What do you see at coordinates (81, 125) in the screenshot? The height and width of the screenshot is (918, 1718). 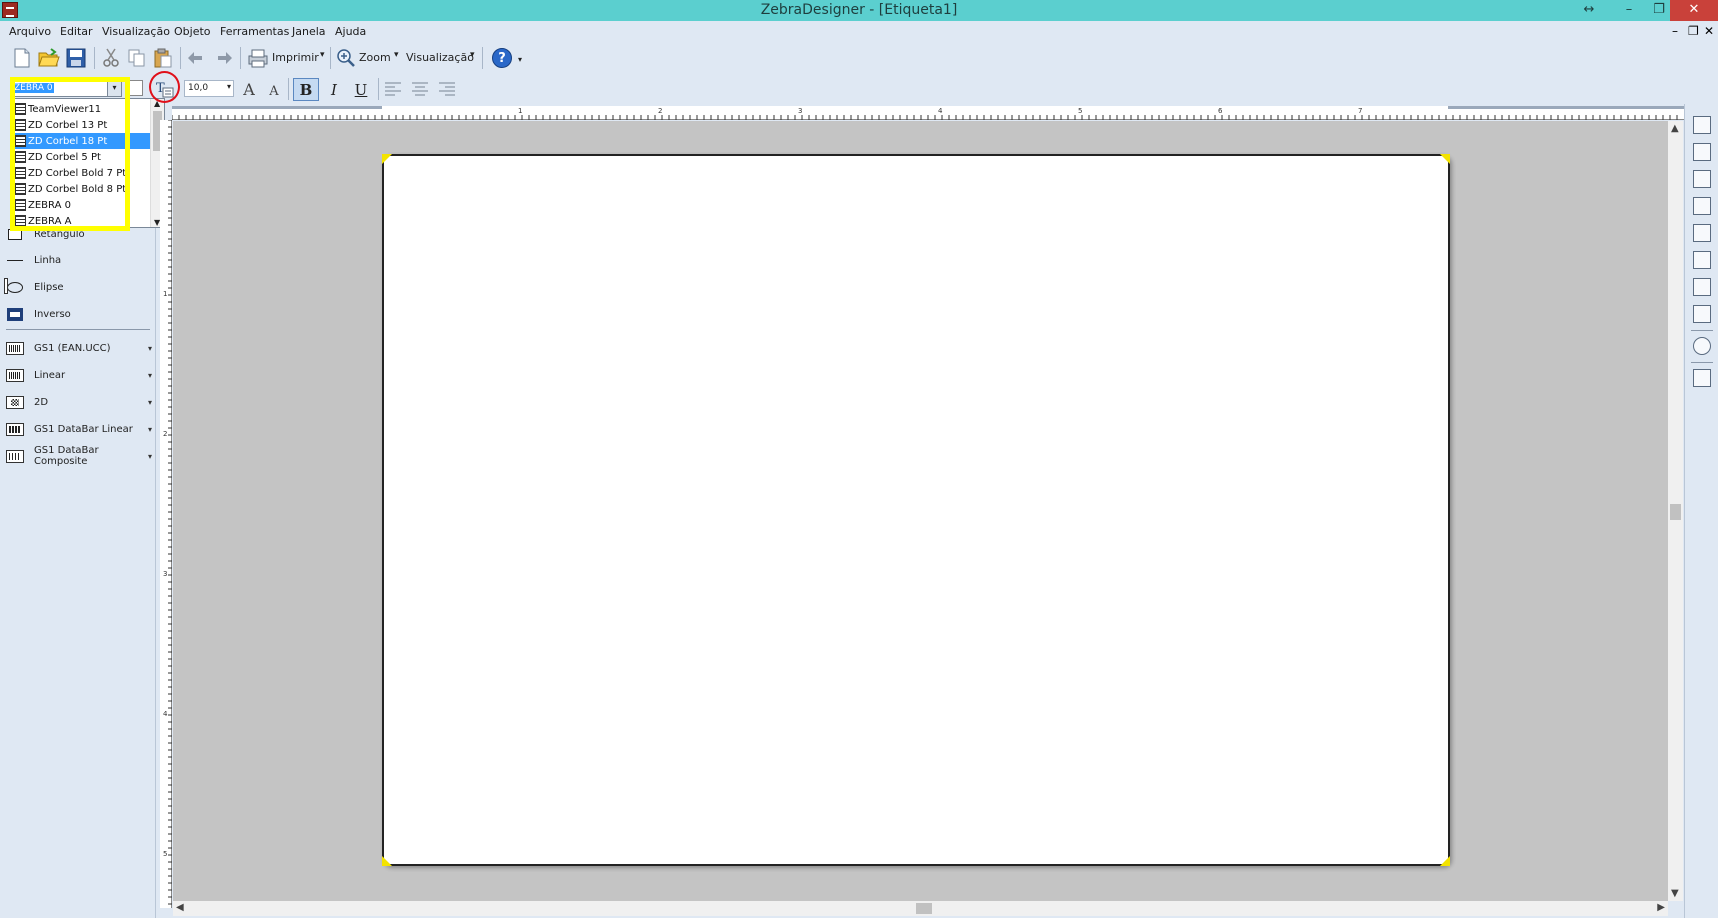 I see `font-option: ZD Corbel 13 Pt` at bounding box center [81, 125].